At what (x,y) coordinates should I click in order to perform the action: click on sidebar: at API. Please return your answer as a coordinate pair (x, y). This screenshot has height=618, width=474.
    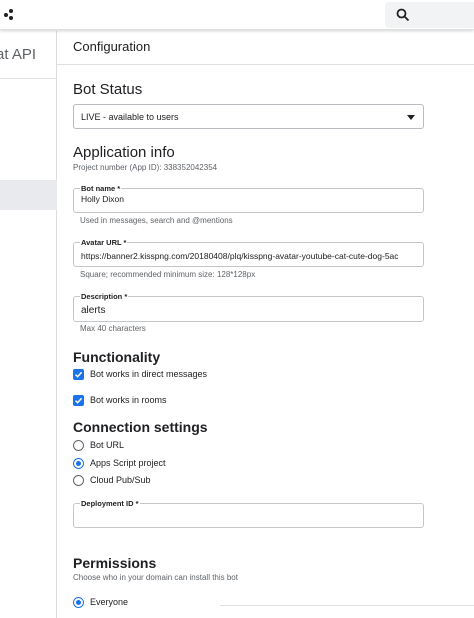
    Looking at the image, I should click on (28, 324).